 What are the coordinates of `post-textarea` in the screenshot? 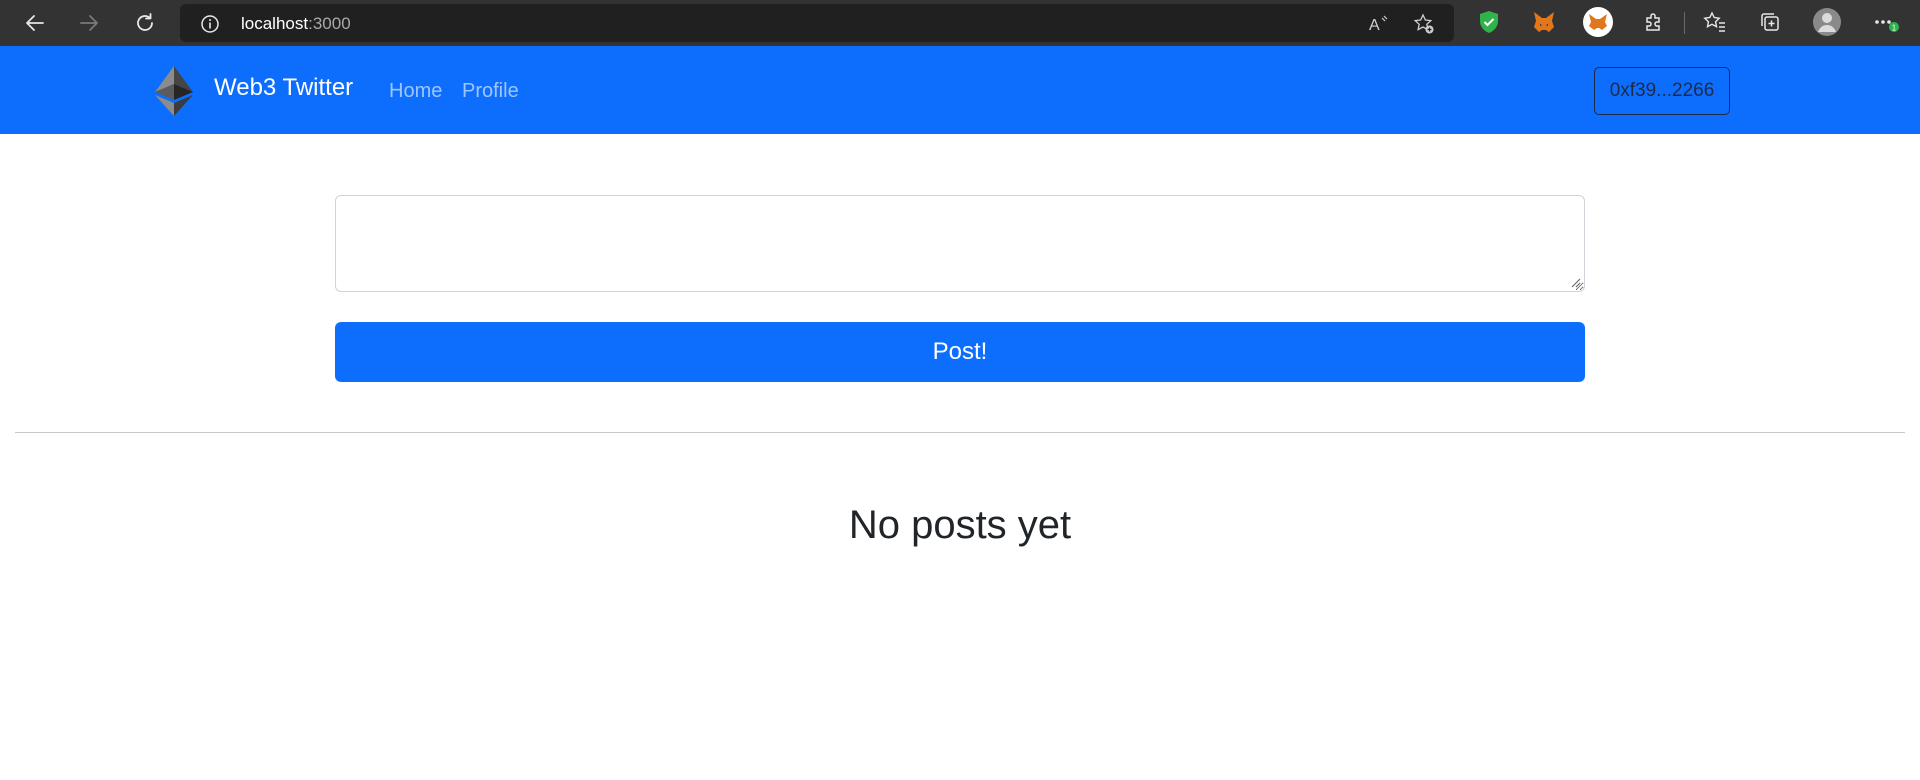 It's located at (960, 243).